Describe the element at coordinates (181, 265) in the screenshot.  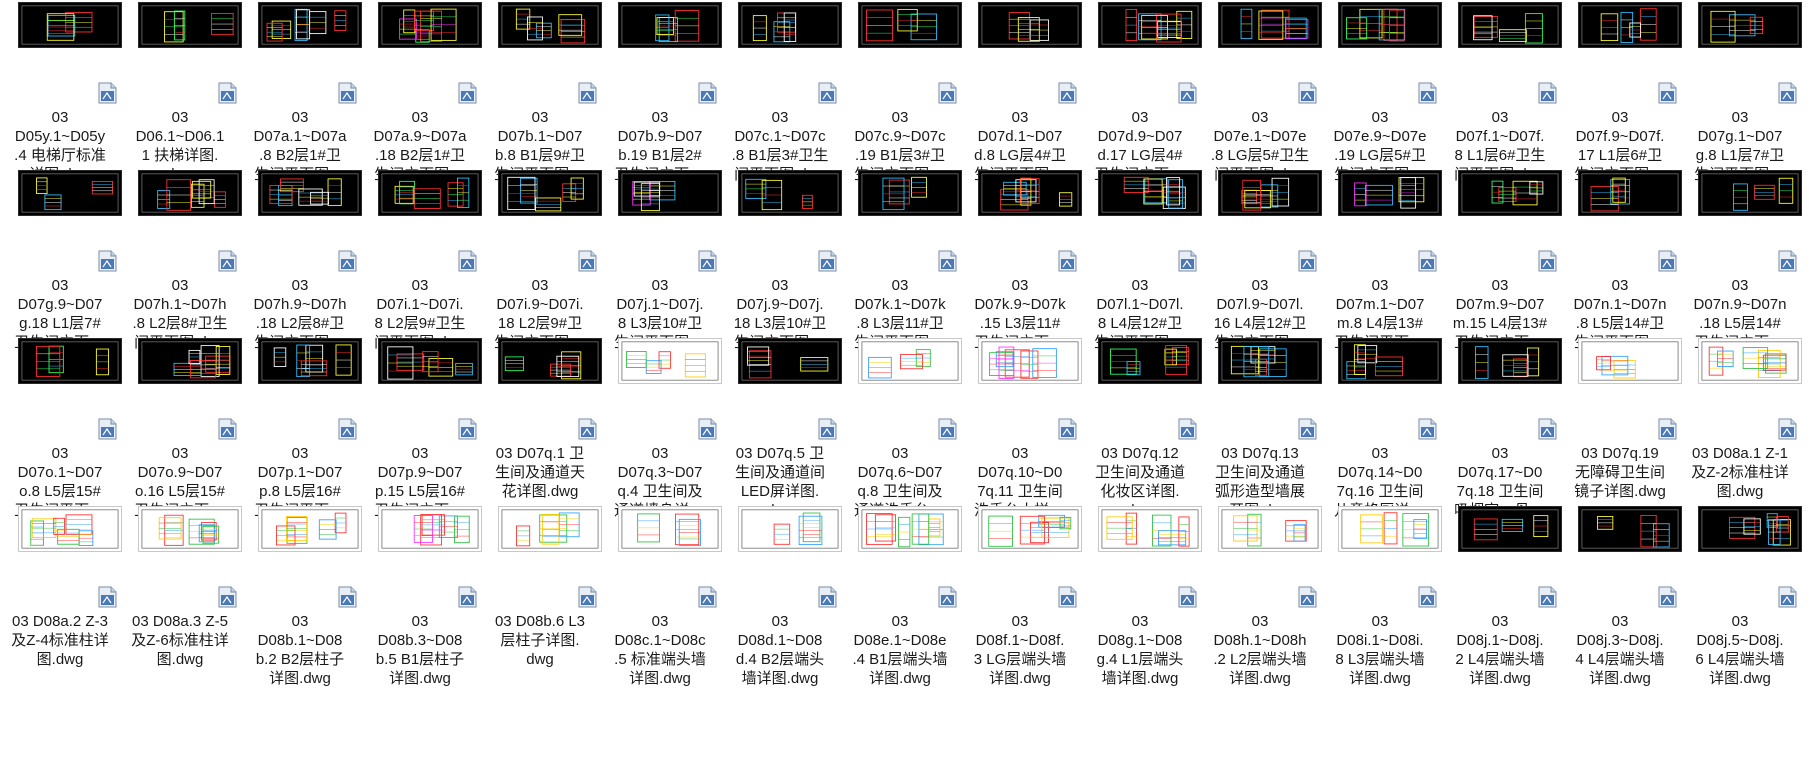
I see `file-item: 03D07h.1~D07h.8 L2层8#卫生间平面图.dwg` at that location.